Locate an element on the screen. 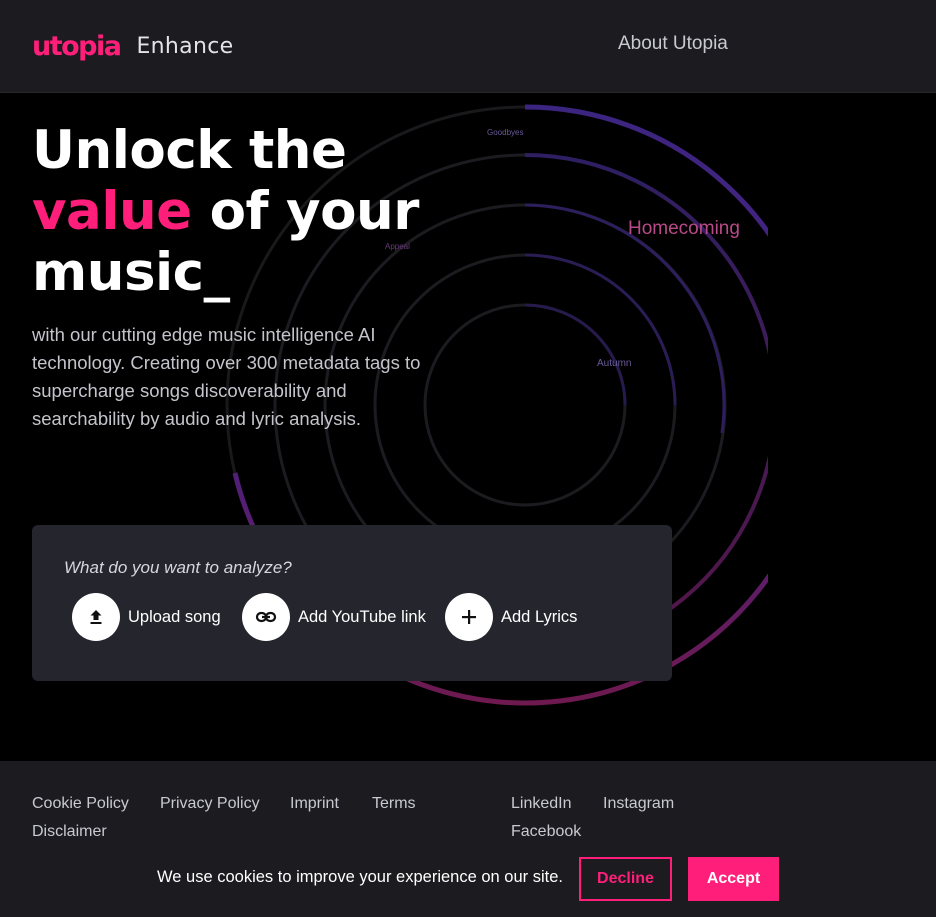  hero-title-line2: of your is located at coordinates (305, 211).